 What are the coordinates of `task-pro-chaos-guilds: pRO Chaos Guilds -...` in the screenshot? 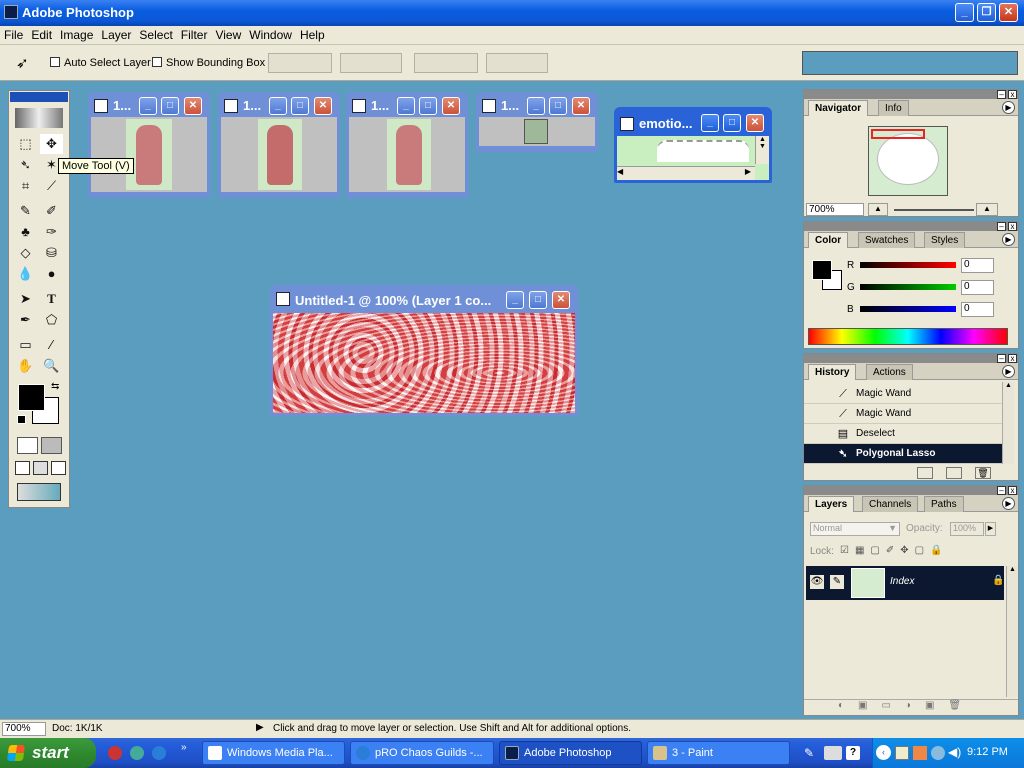 It's located at (422, 753).